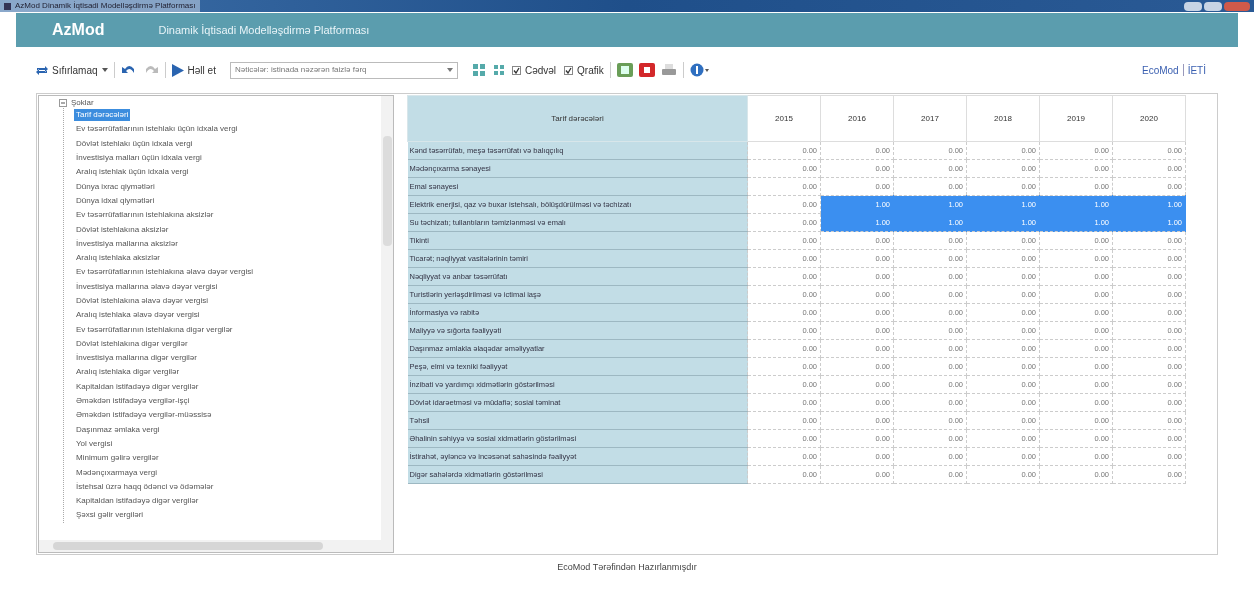  What do you see at coordinates (1196, 70) in the screenshot?
I see `header-link: İETİ` at bounding box center [1196, 70].